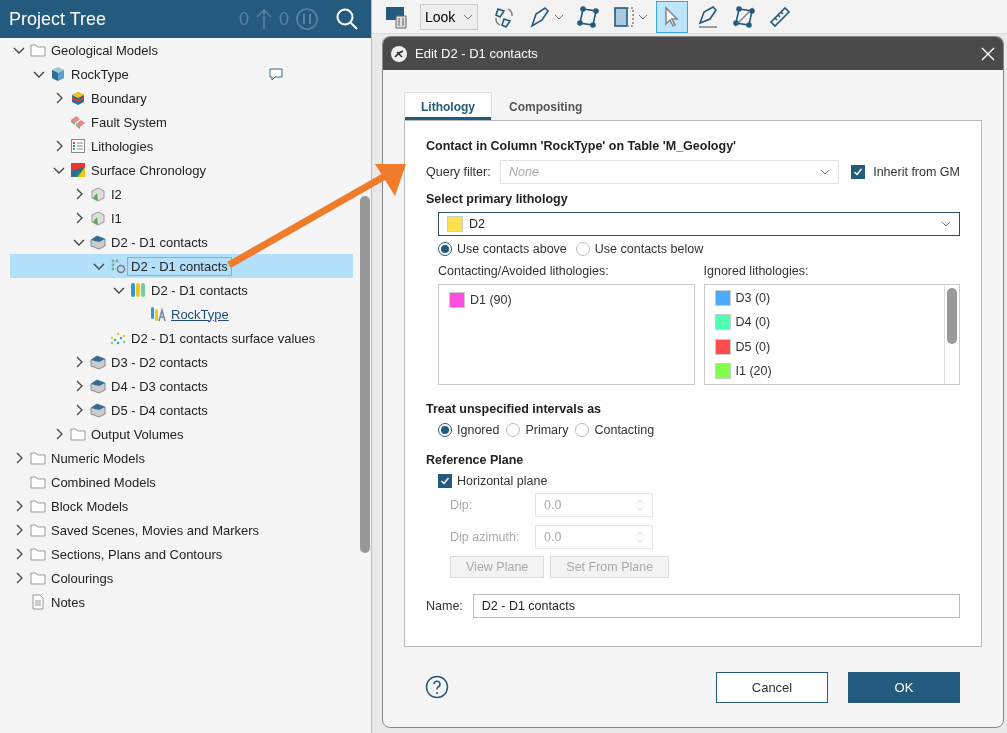 The width and height of the screenshot is (1007, 733). What do you see at coordinates (399, 53) in the screenshot?
I see `app-logo-icon` at bounding box center [399, 53].